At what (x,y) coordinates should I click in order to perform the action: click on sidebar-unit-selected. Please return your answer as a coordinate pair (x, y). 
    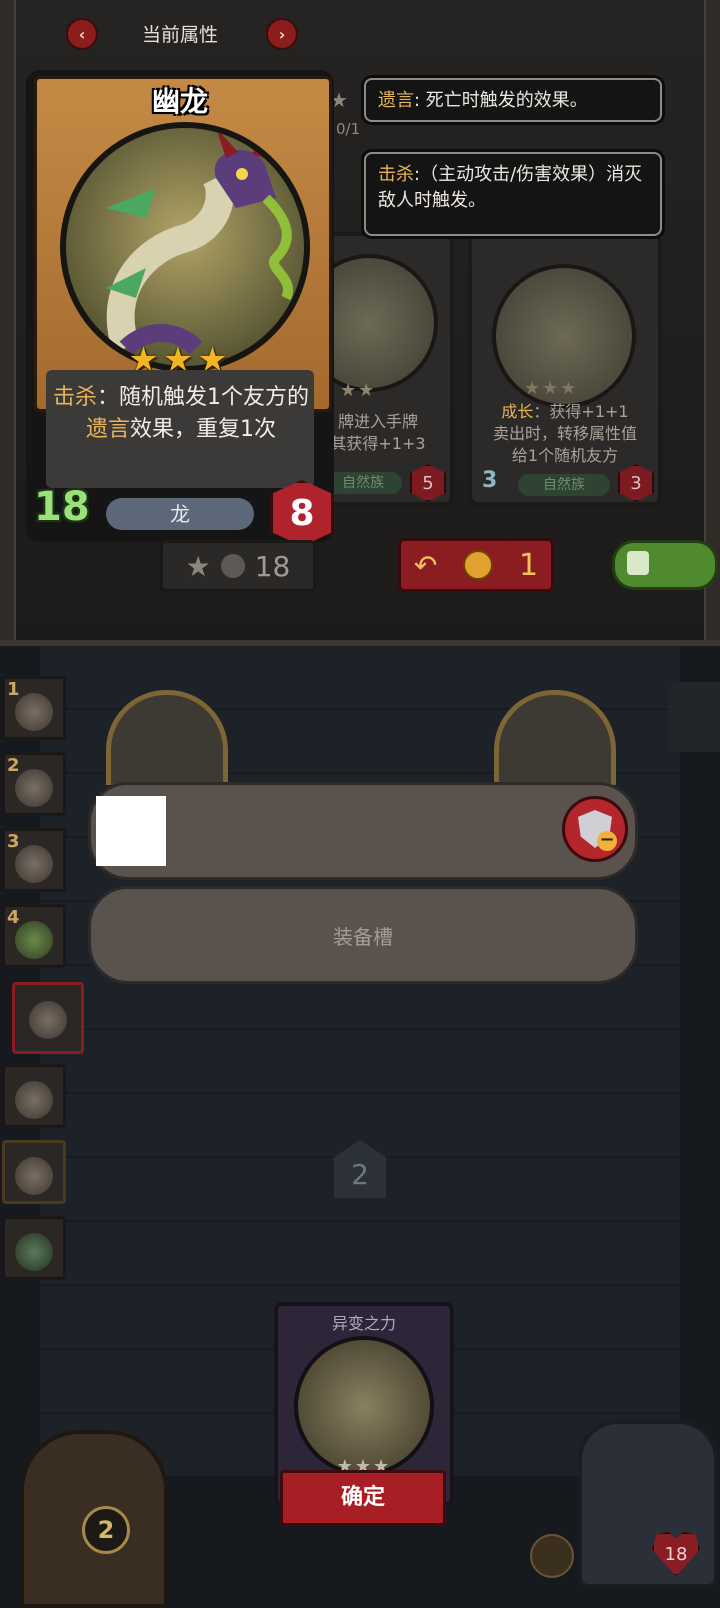
    Looking at the image, I should click on (48, 1018).